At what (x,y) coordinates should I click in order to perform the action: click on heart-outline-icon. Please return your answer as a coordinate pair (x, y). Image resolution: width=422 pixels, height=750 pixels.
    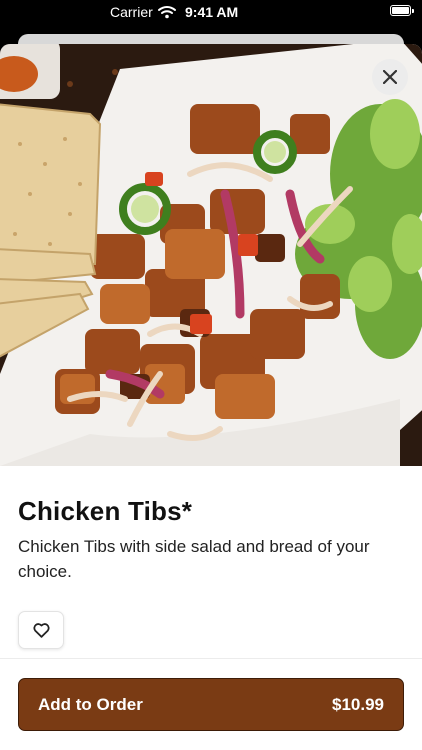
    Looking at the image, I should click on (41, 630).